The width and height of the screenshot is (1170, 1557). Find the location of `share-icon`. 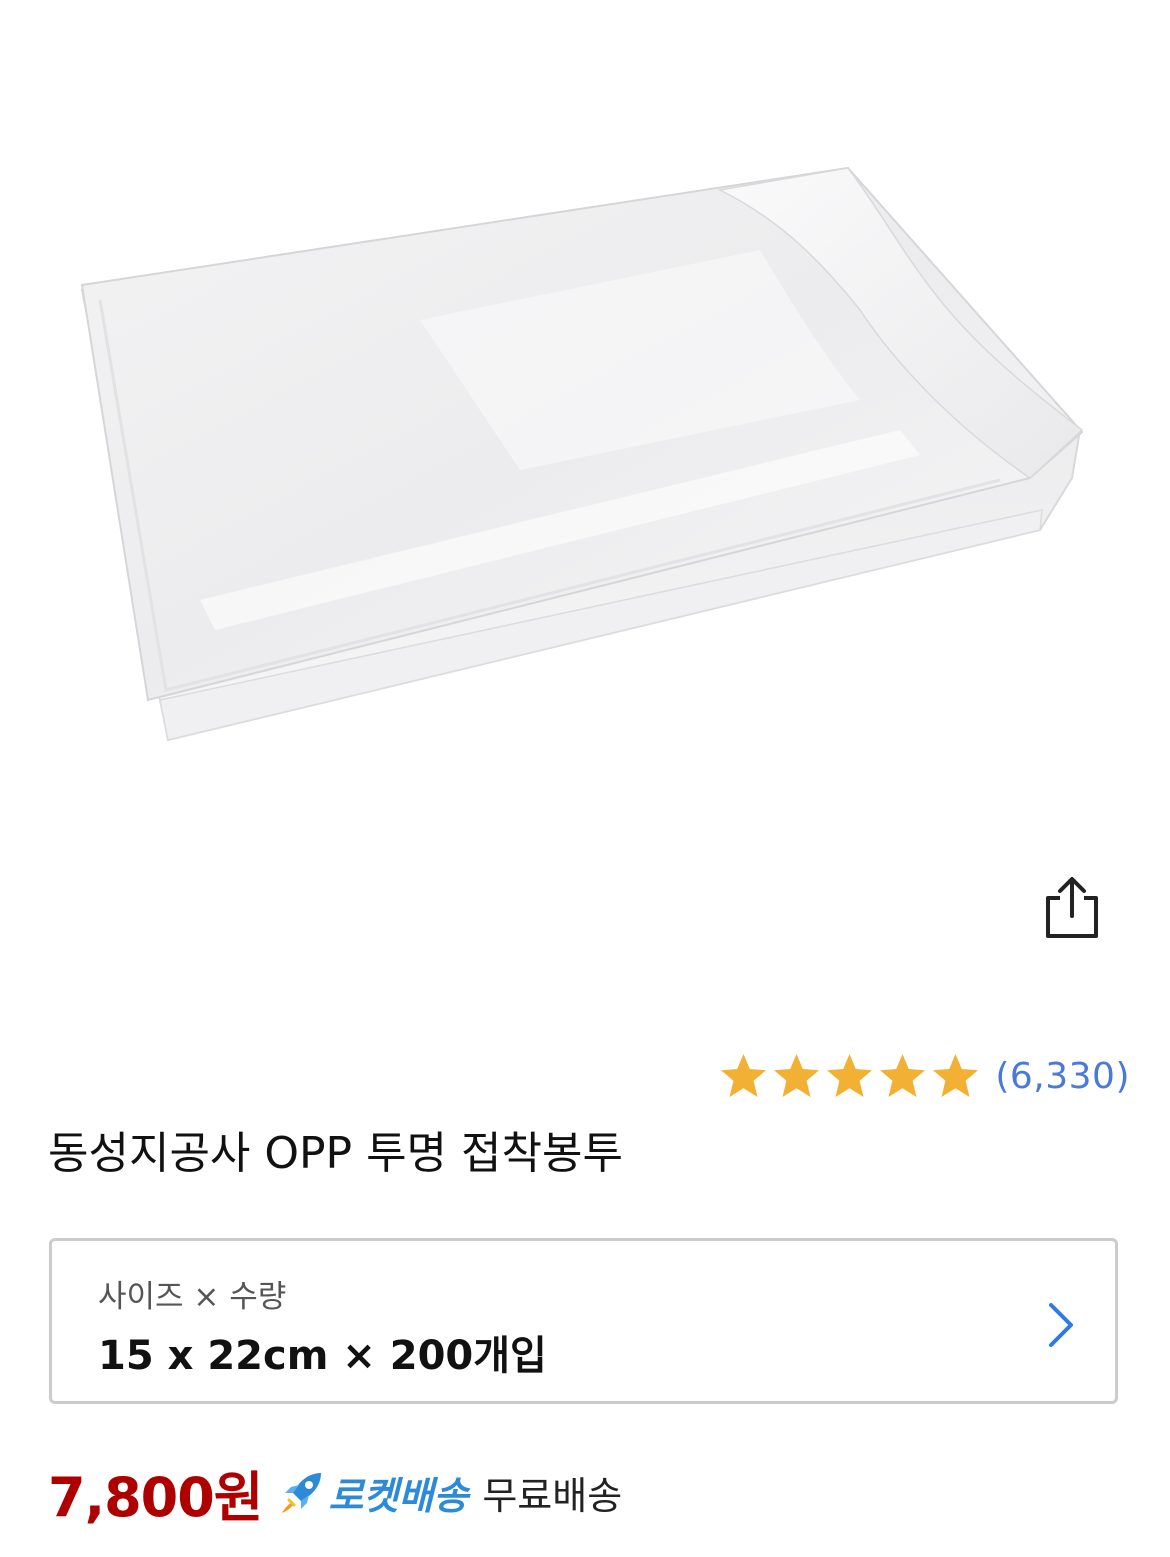

share-icon is located at coordinates (1072, 907).